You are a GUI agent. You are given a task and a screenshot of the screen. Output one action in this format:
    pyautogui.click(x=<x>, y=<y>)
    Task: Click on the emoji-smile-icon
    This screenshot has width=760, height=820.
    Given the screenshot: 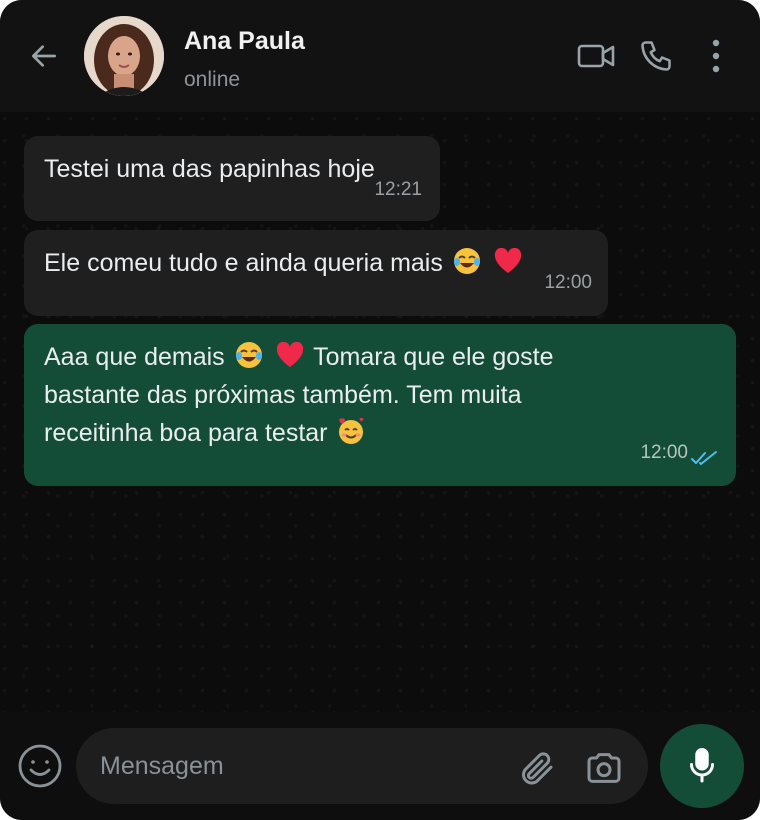 What is the action you would take?
    pyautogui.click(x=40, y=766)
    